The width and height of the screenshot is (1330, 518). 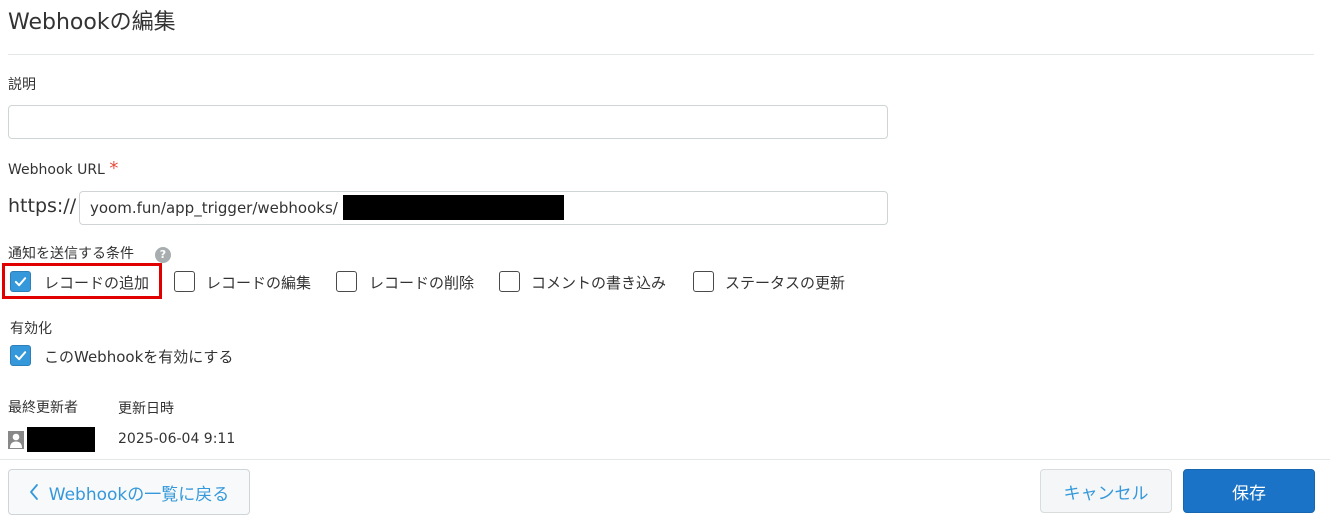 What do you see at coordinates (61, 439) in the screenshot?
I see `redacted-username` at bounding box center [61, 439].